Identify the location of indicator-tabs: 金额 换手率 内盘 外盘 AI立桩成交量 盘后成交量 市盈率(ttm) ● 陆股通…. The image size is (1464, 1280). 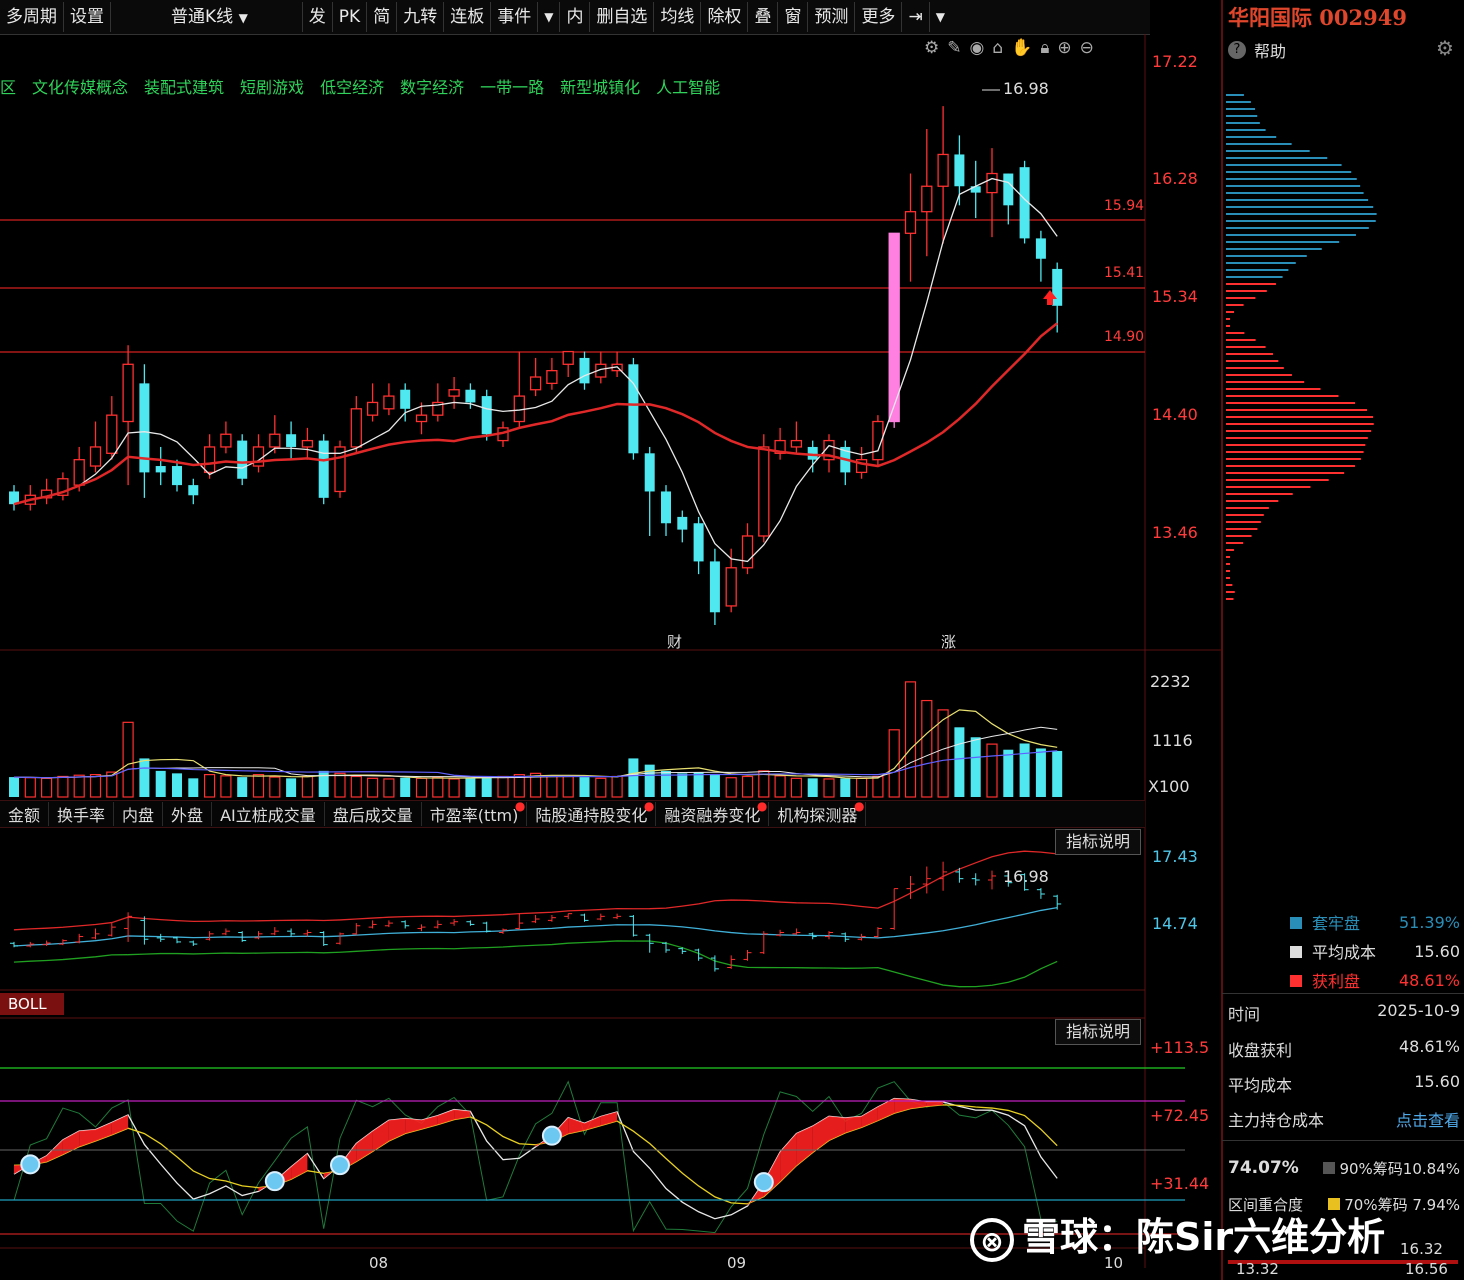
(572, 813).